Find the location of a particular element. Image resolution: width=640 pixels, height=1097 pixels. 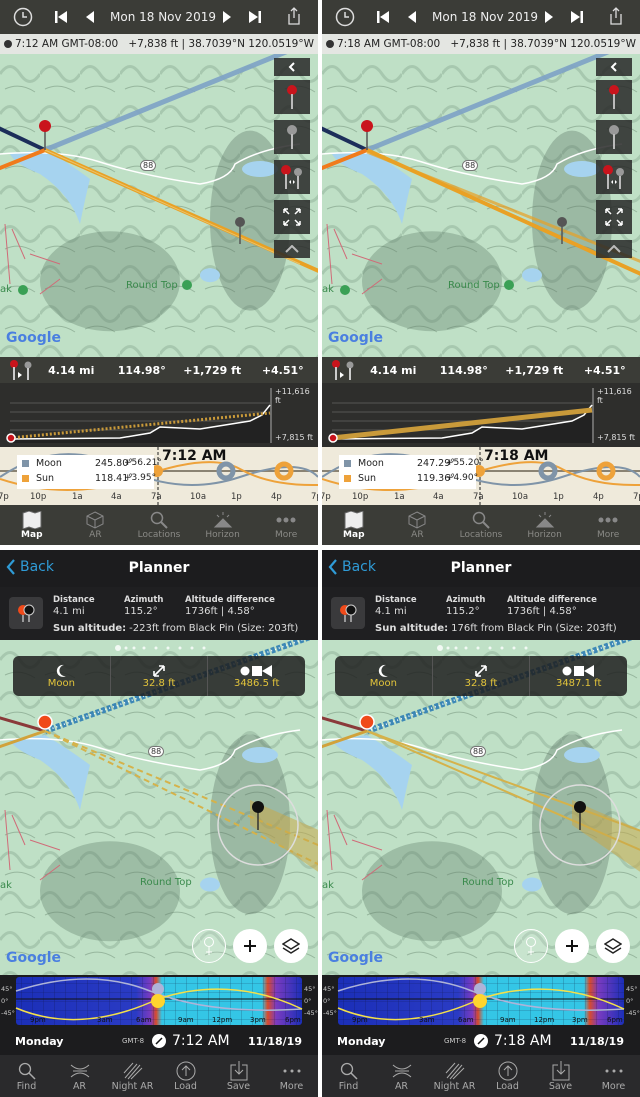

subject-distance-button: 3487.1 ft is located at coordinates (578, 676).